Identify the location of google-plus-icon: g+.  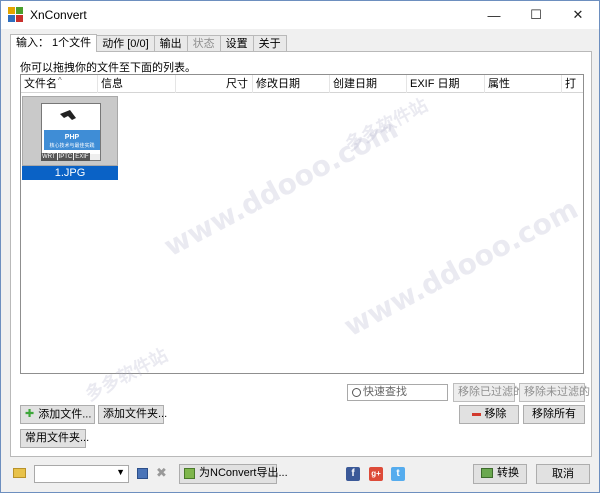
(376, 474).